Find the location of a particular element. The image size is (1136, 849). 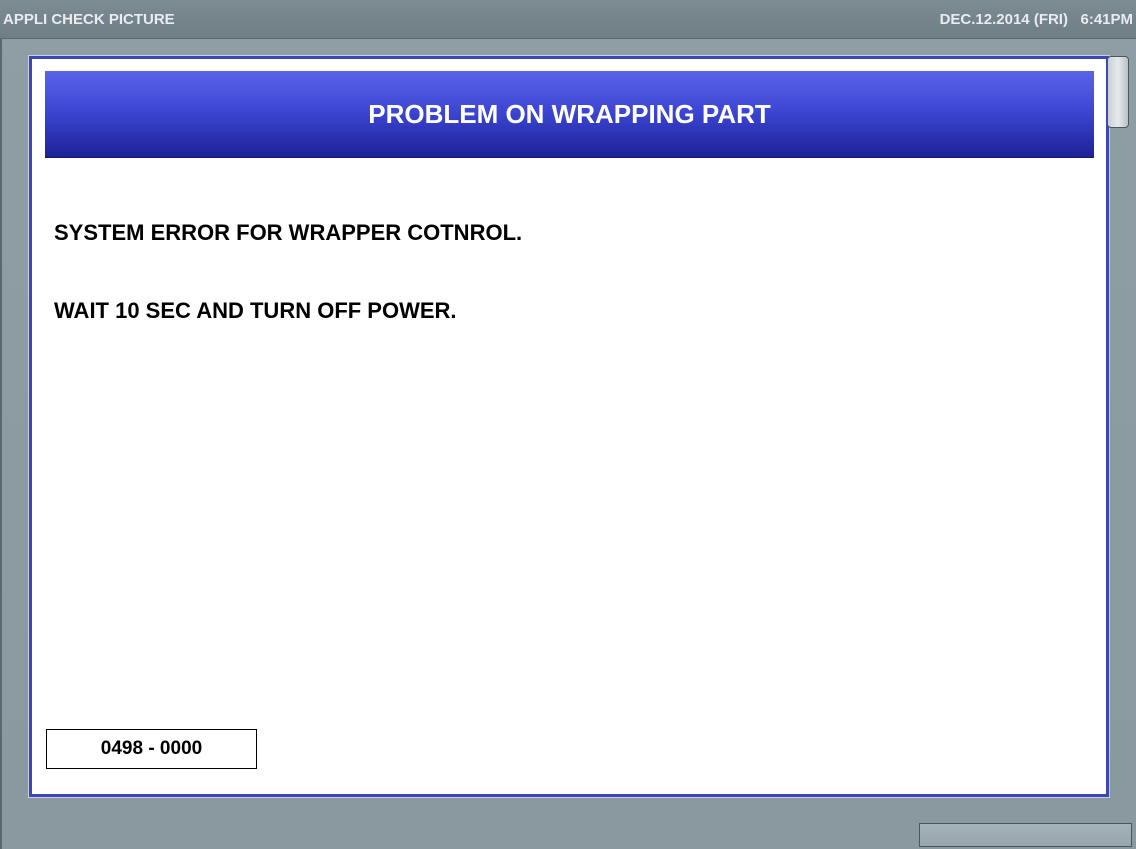

error-code: 0498 - 0000 is located at coordinates (151, 748).